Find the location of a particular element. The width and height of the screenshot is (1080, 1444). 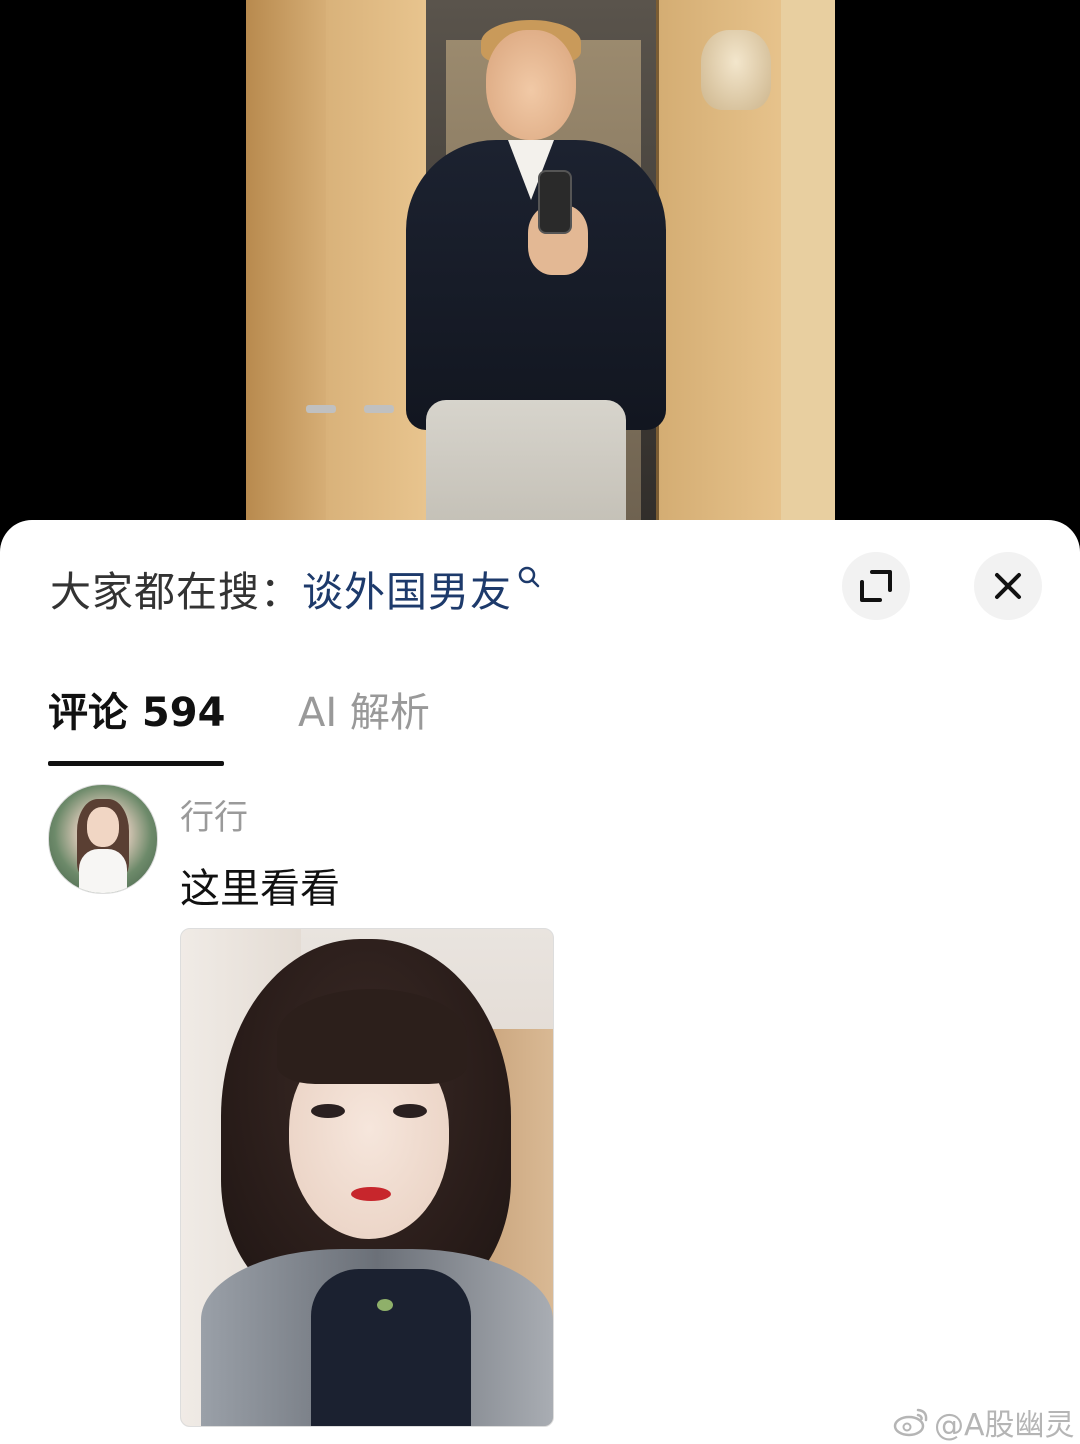

watermark-text: @A股幽灵 is located at coordinates (1004, 1425).